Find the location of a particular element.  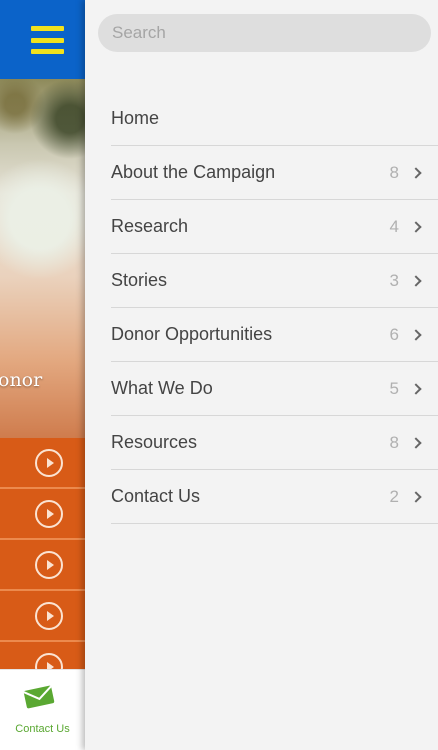

contact-us-tab: Contact Us is located at coordinates (42, 709).